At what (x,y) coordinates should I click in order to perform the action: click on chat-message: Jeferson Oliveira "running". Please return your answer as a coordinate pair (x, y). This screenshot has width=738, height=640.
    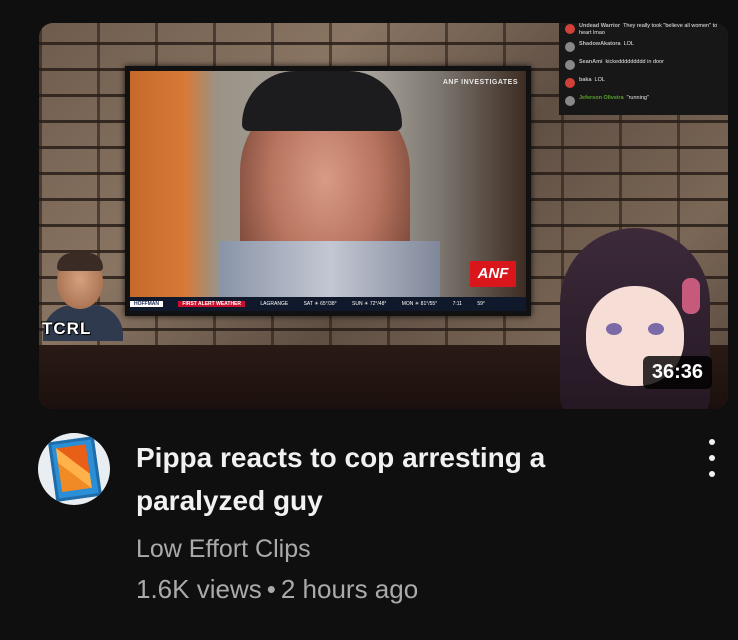
    Looking at the image, I should click on (643, 104).